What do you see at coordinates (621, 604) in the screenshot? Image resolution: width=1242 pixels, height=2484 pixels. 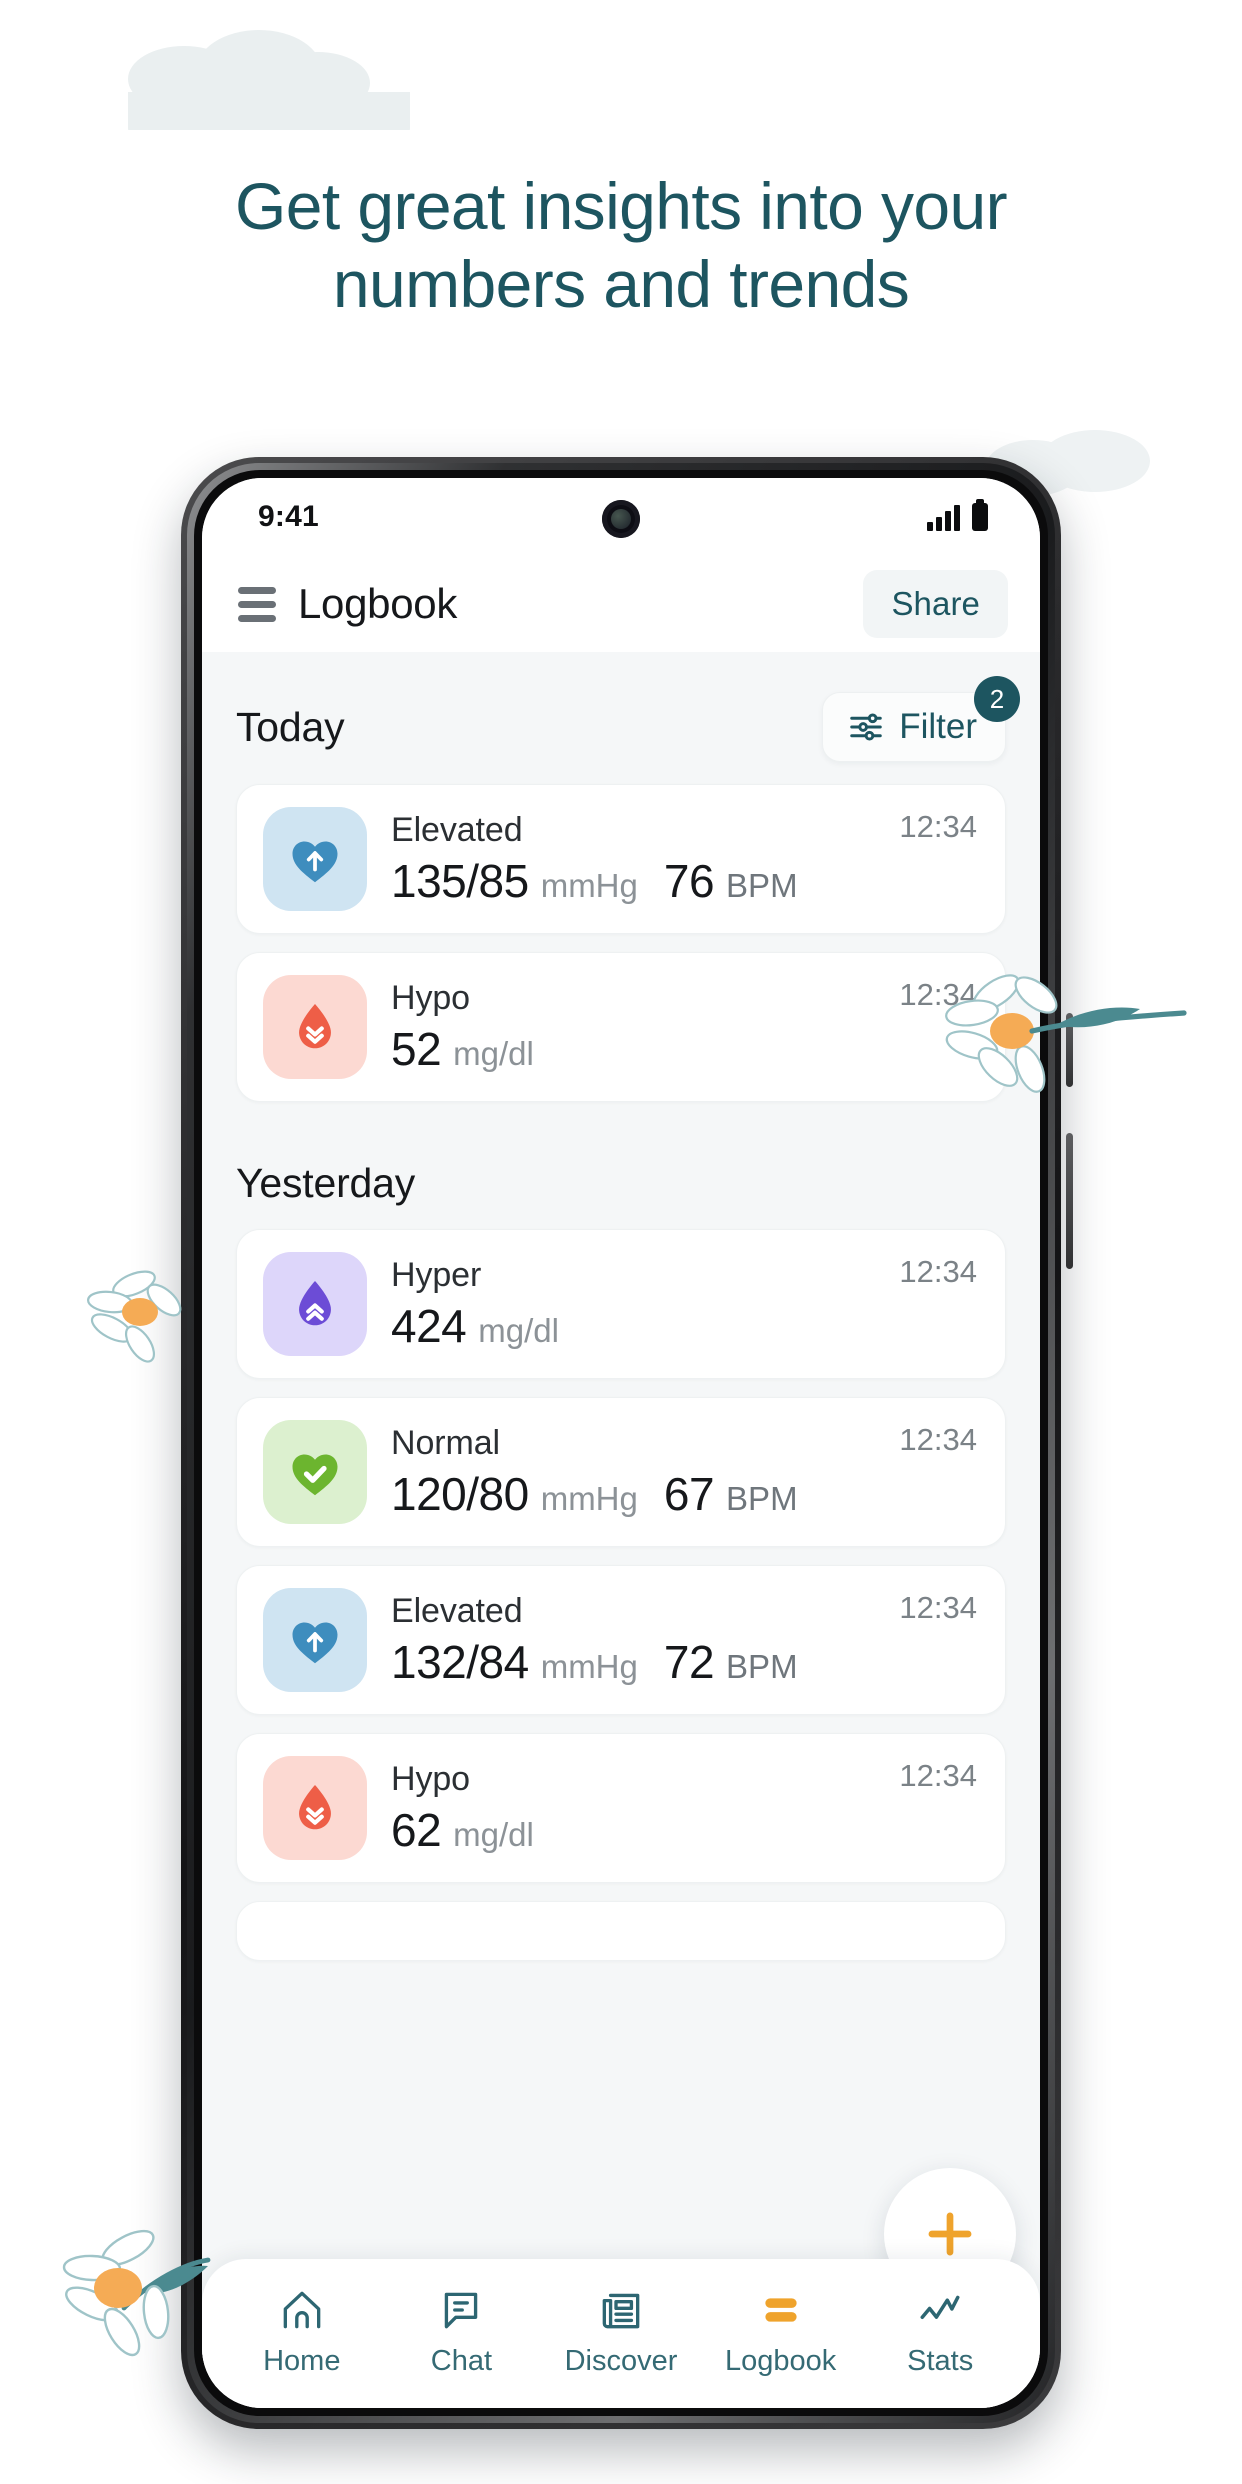 I see `app-header: Logbook Share` at bounding box center [621, 604].